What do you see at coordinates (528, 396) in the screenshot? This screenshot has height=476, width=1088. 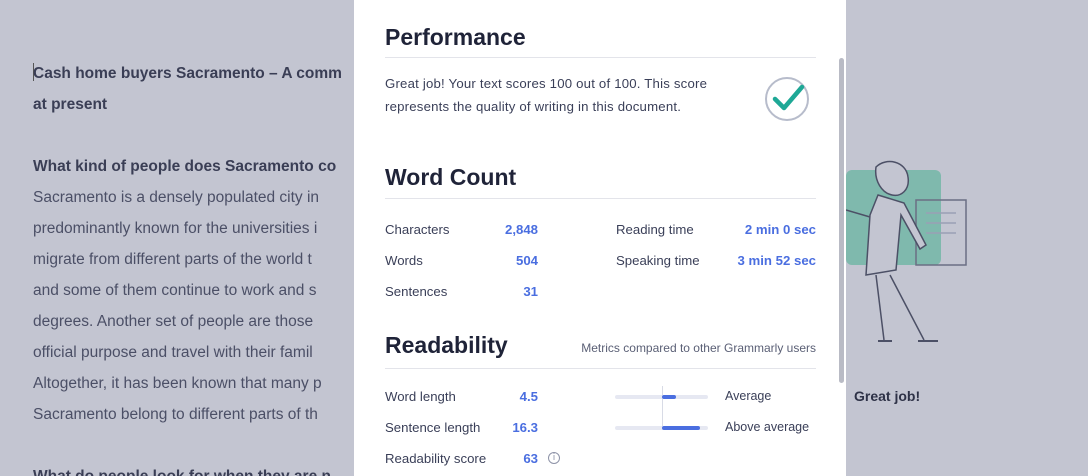 I see `word-length-value: 4.5` at bounding box center [528, 396].